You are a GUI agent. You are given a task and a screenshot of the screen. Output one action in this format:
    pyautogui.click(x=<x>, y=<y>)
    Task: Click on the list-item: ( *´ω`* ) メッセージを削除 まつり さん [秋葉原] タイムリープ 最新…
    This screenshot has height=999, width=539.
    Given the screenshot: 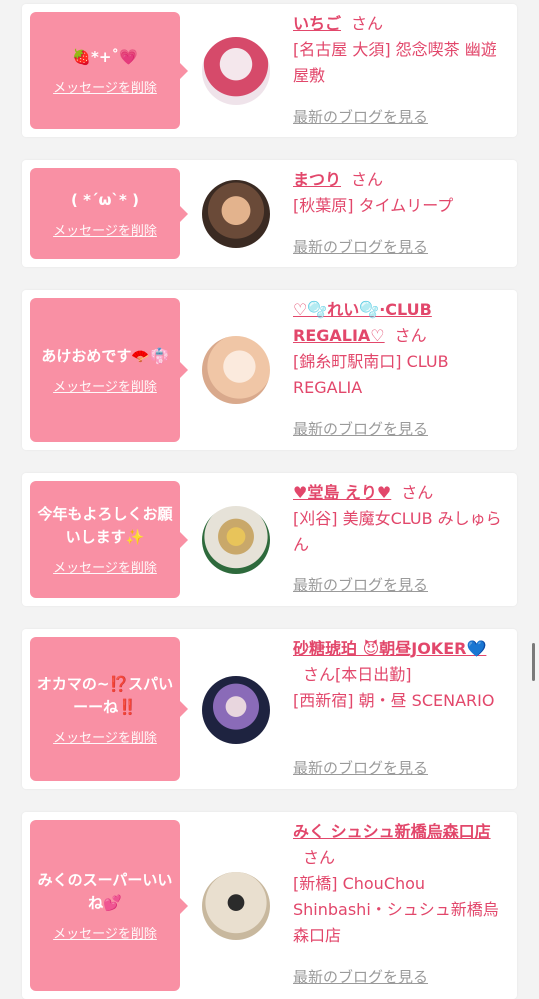 What is the action you would take?
    pyautogui.click(x=269, y=213)
    